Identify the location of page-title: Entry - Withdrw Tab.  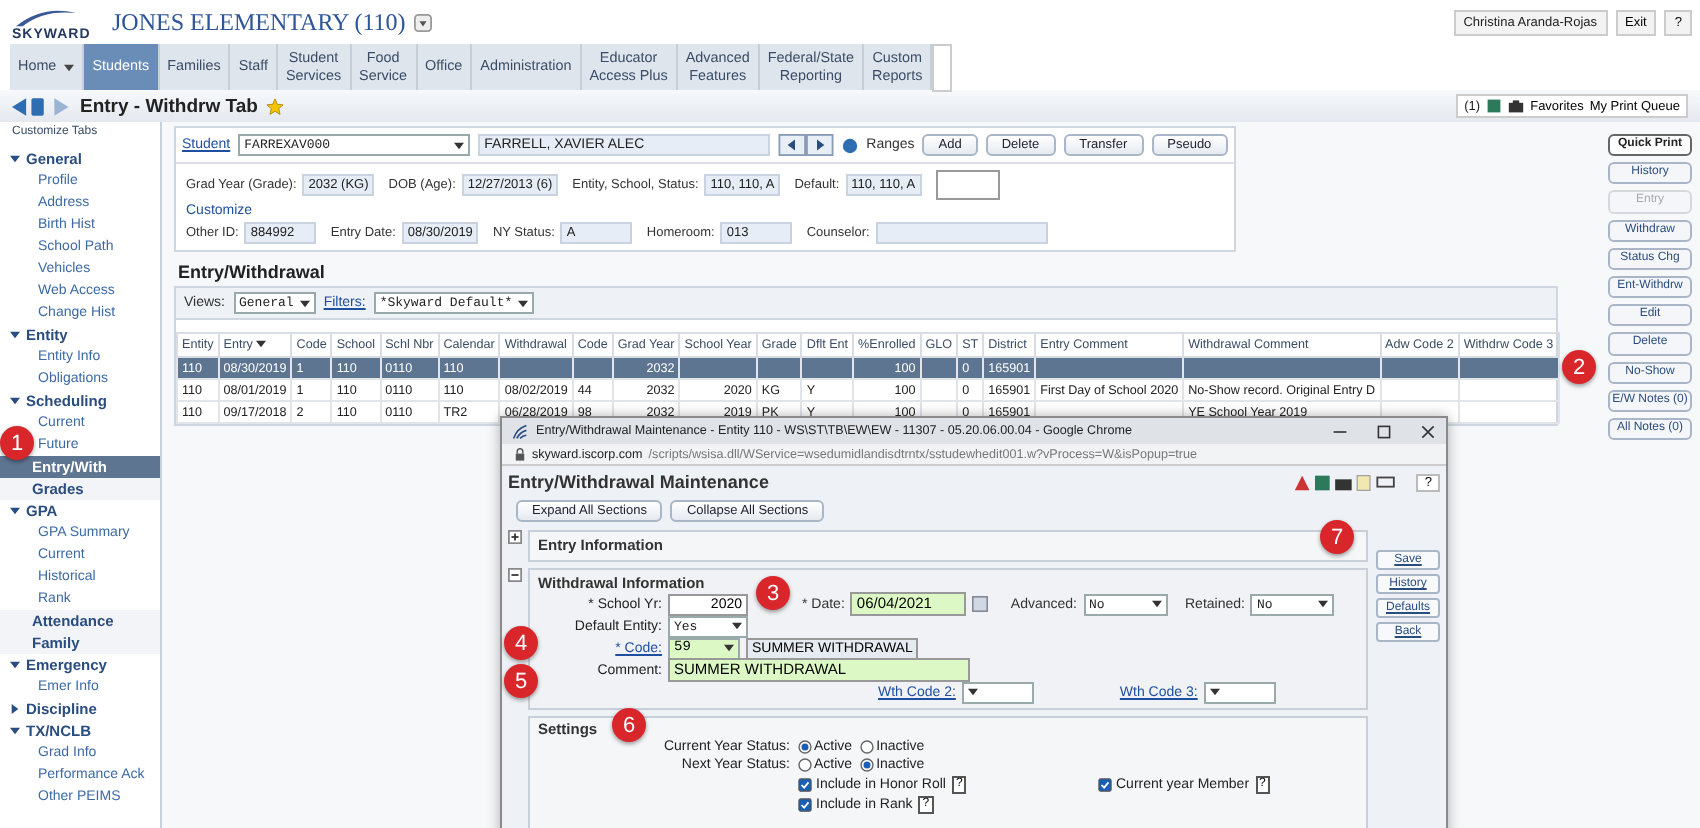
(169, 106).